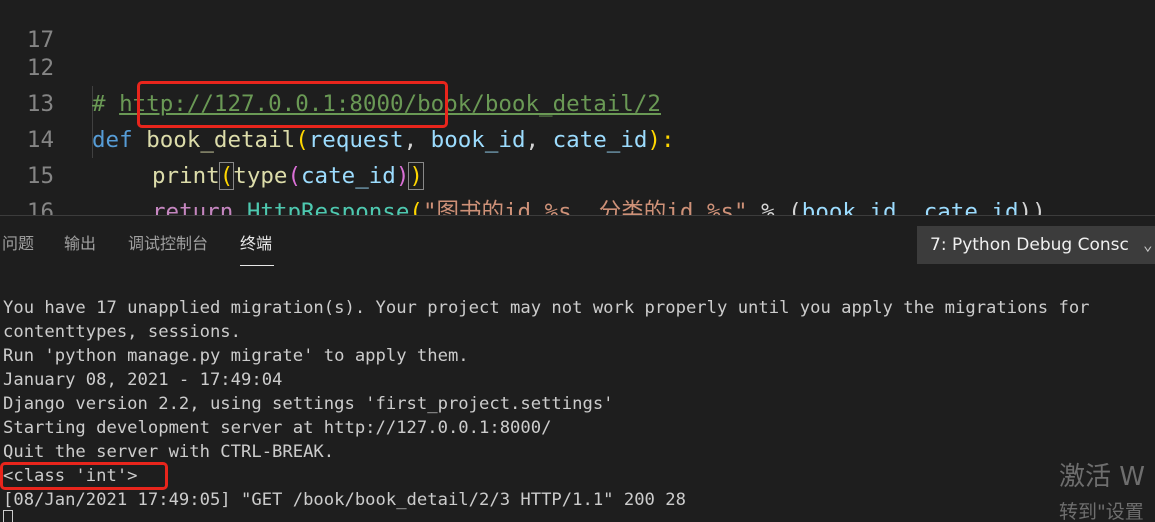 This screenshot has height=522, width=1155. Describe the element at coordinates (292, 104) in the screenshot. I see `highlight-box-print` at that location.